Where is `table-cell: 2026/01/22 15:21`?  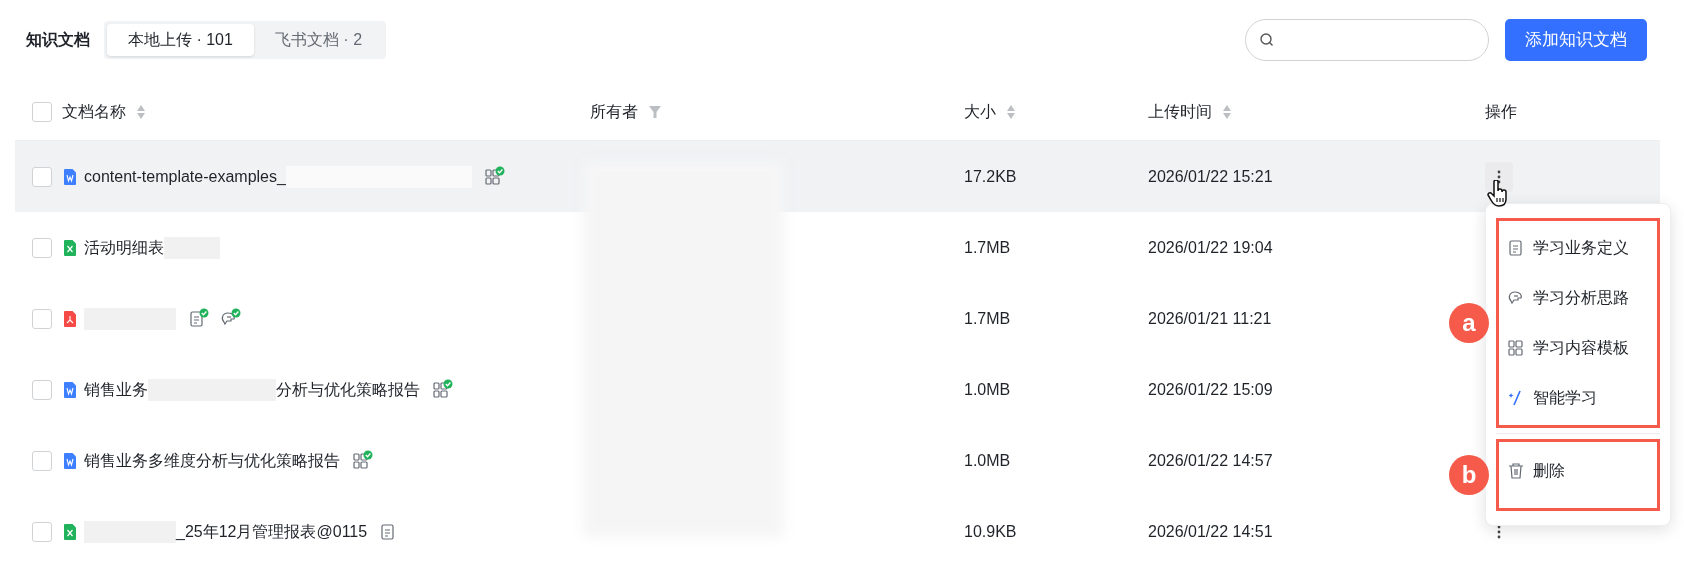
table-cell: 2026/01/22 15:21 is located at coordinates (1210, 176).